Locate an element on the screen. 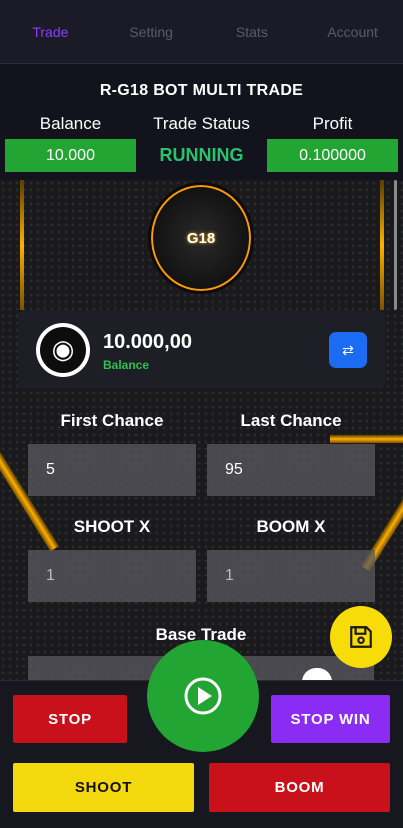  stop-win-button: STOP WIN is located at coordinates (330, 719).